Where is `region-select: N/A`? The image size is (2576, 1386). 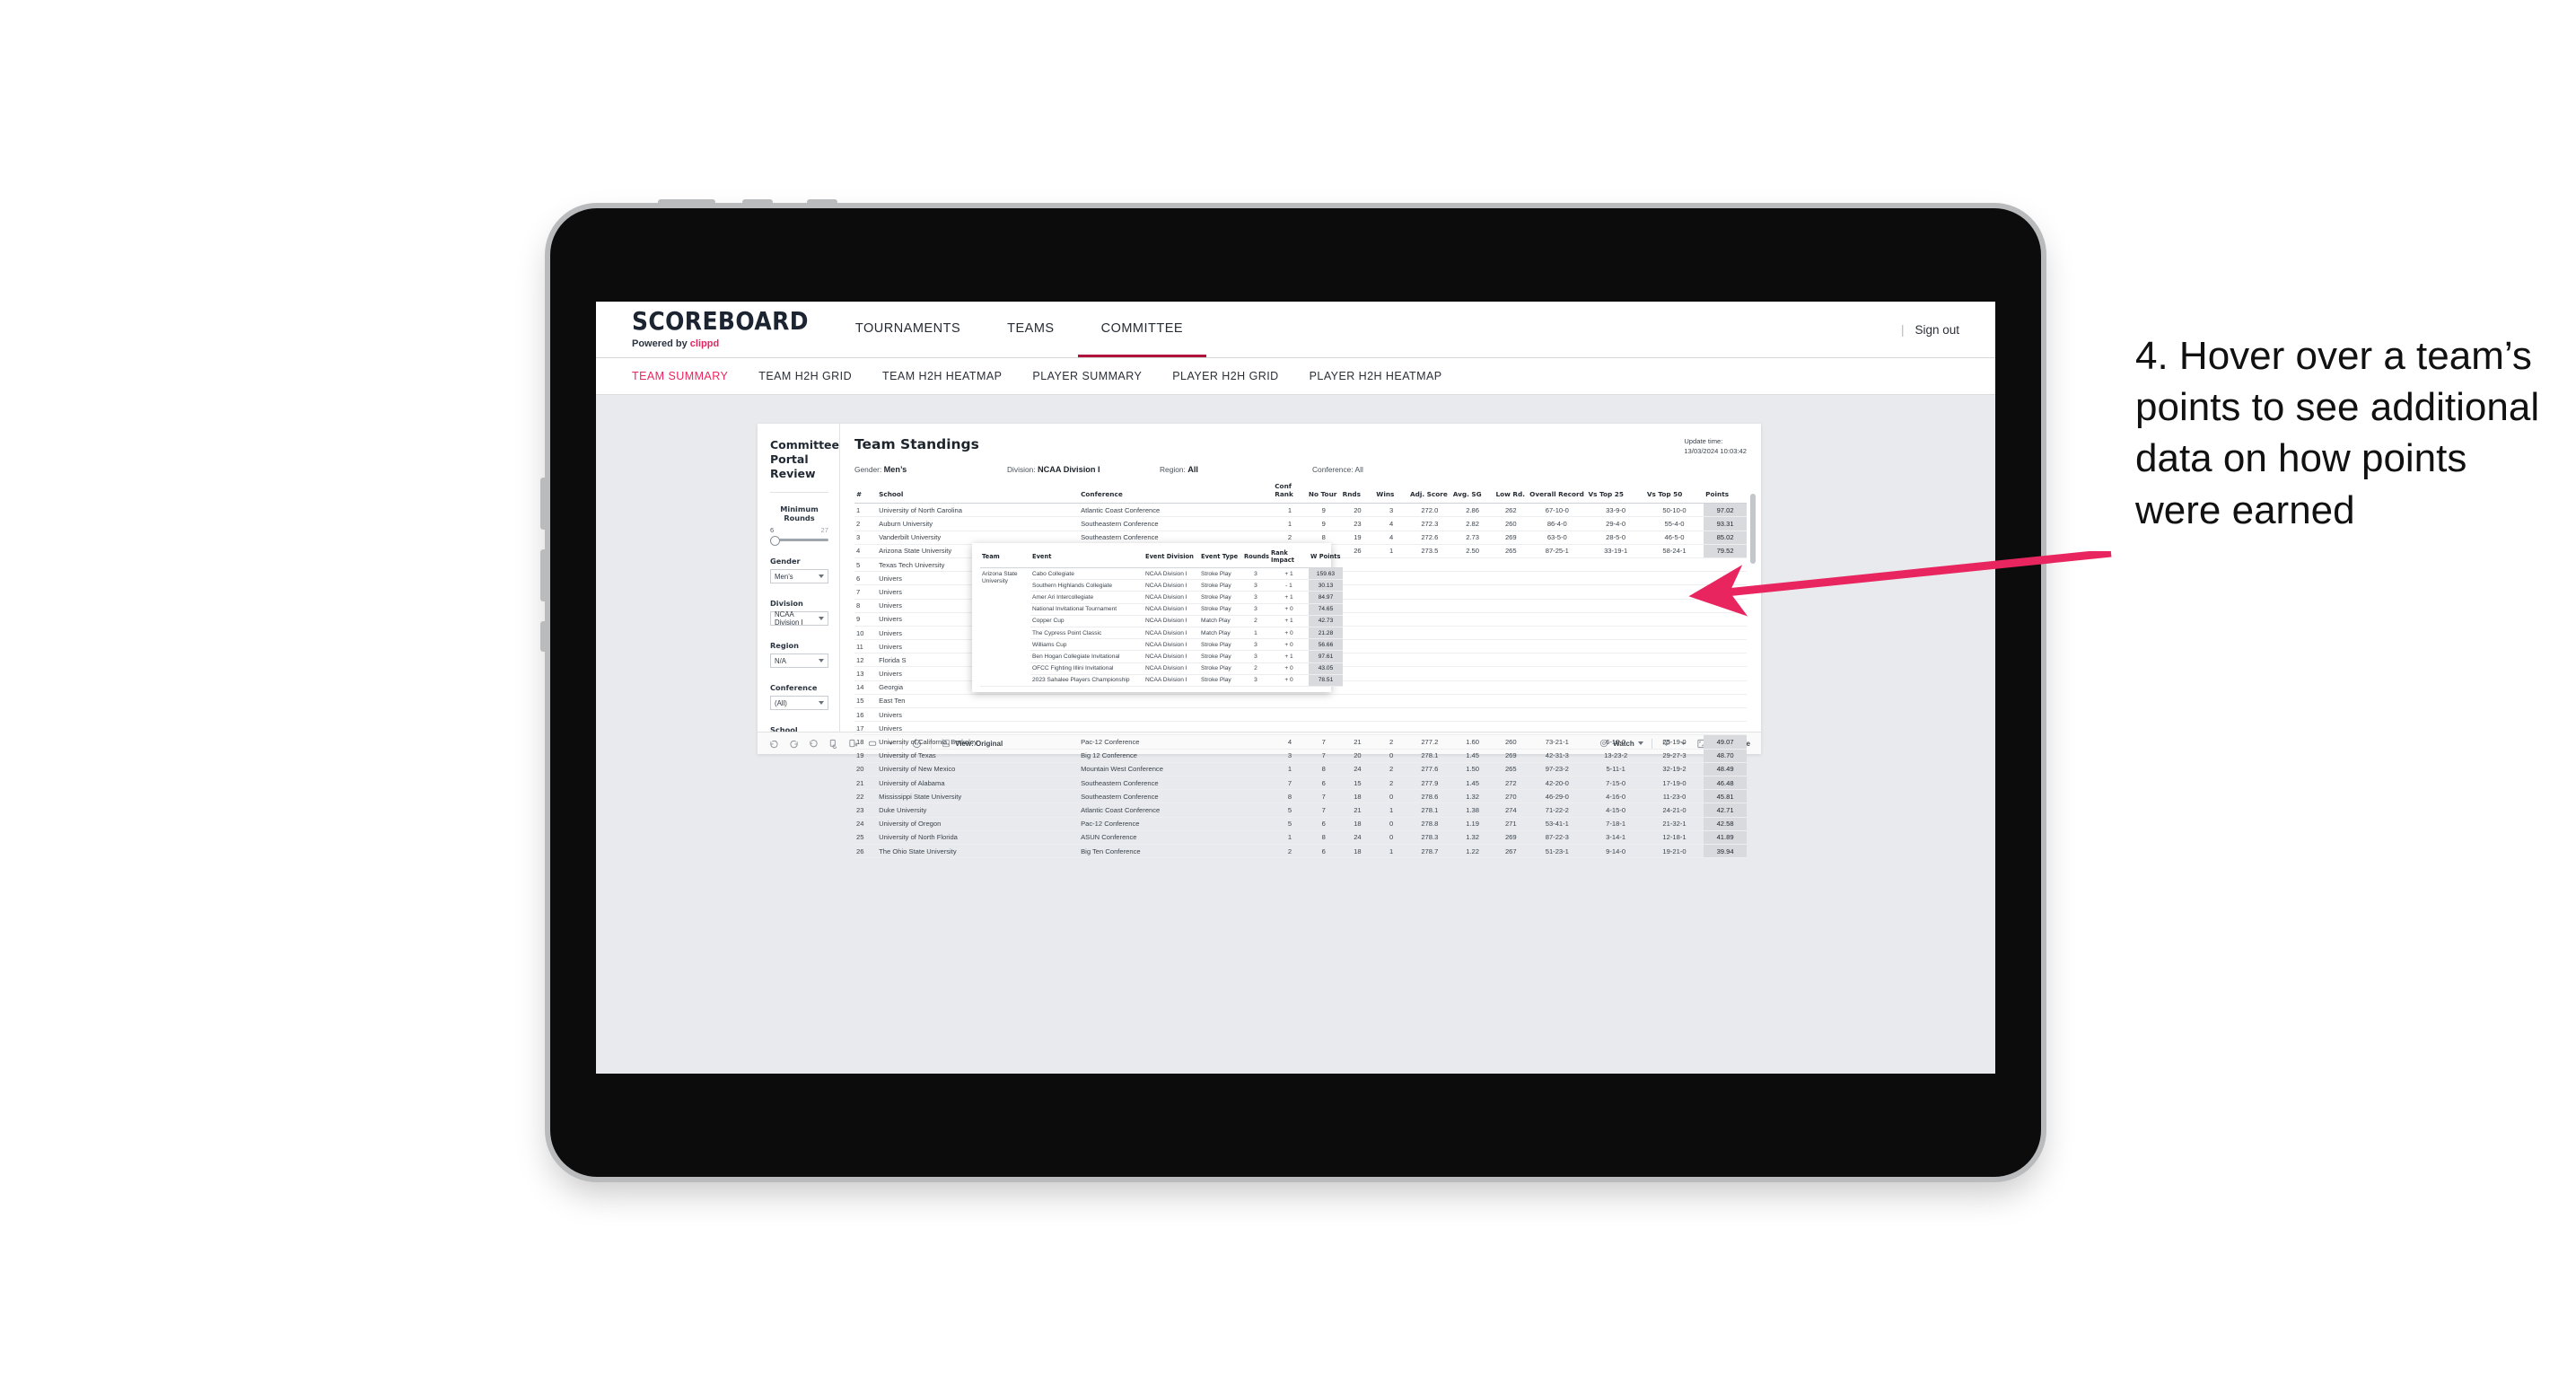 region-select: N/A is located at coordinates (799, 661).